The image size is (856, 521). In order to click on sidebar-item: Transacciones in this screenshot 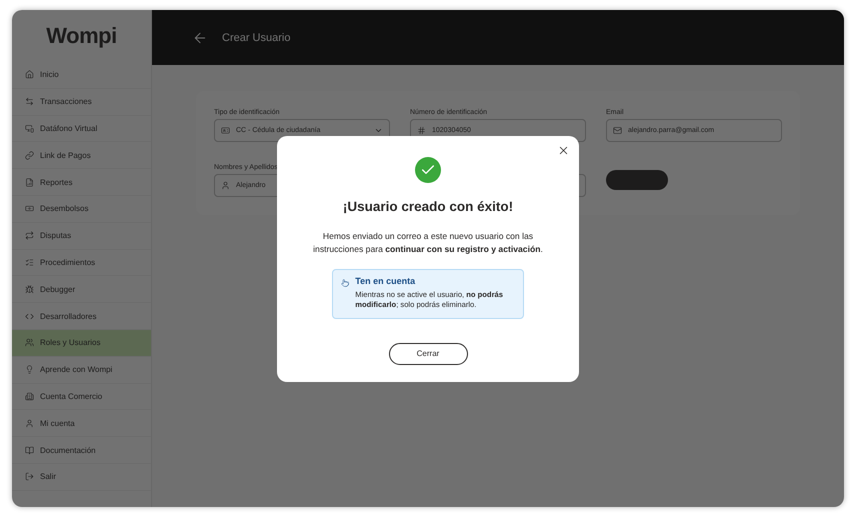, I will do `click(81, 102)`.